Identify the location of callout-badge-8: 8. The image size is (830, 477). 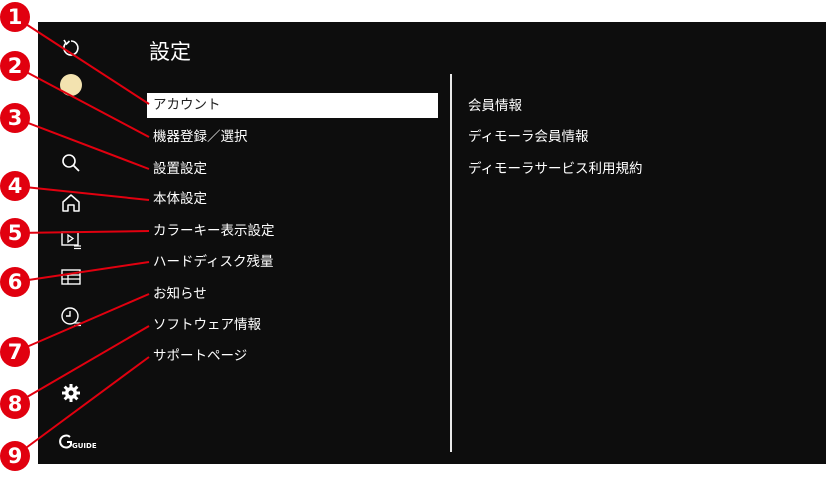
(15, 404).